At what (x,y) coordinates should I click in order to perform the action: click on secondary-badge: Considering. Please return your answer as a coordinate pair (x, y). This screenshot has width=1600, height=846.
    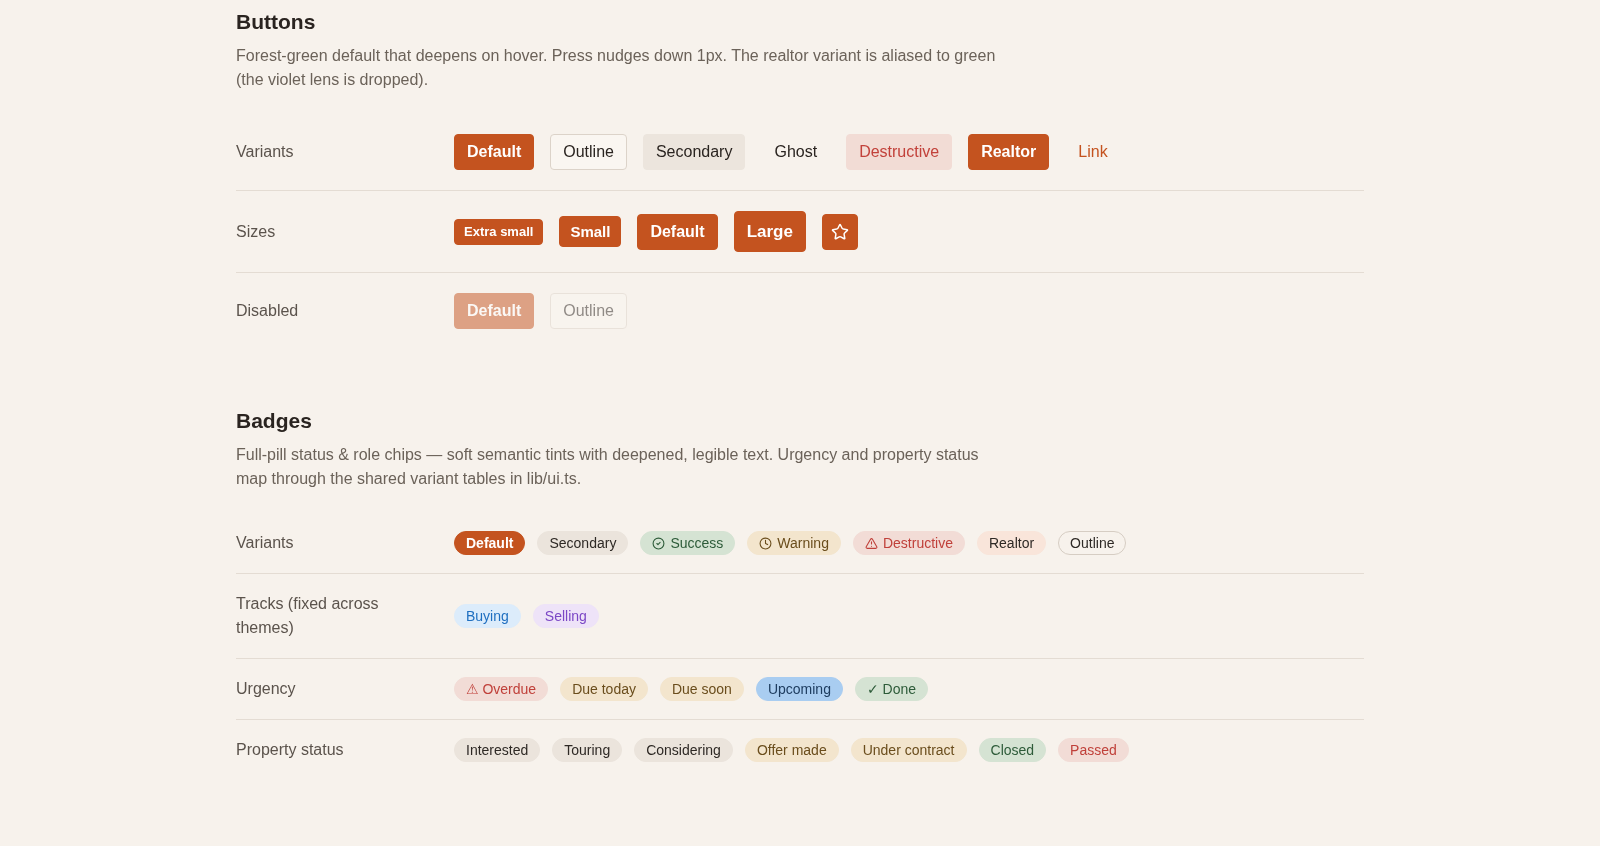
    Looking at the image, I should click on (683, 750).